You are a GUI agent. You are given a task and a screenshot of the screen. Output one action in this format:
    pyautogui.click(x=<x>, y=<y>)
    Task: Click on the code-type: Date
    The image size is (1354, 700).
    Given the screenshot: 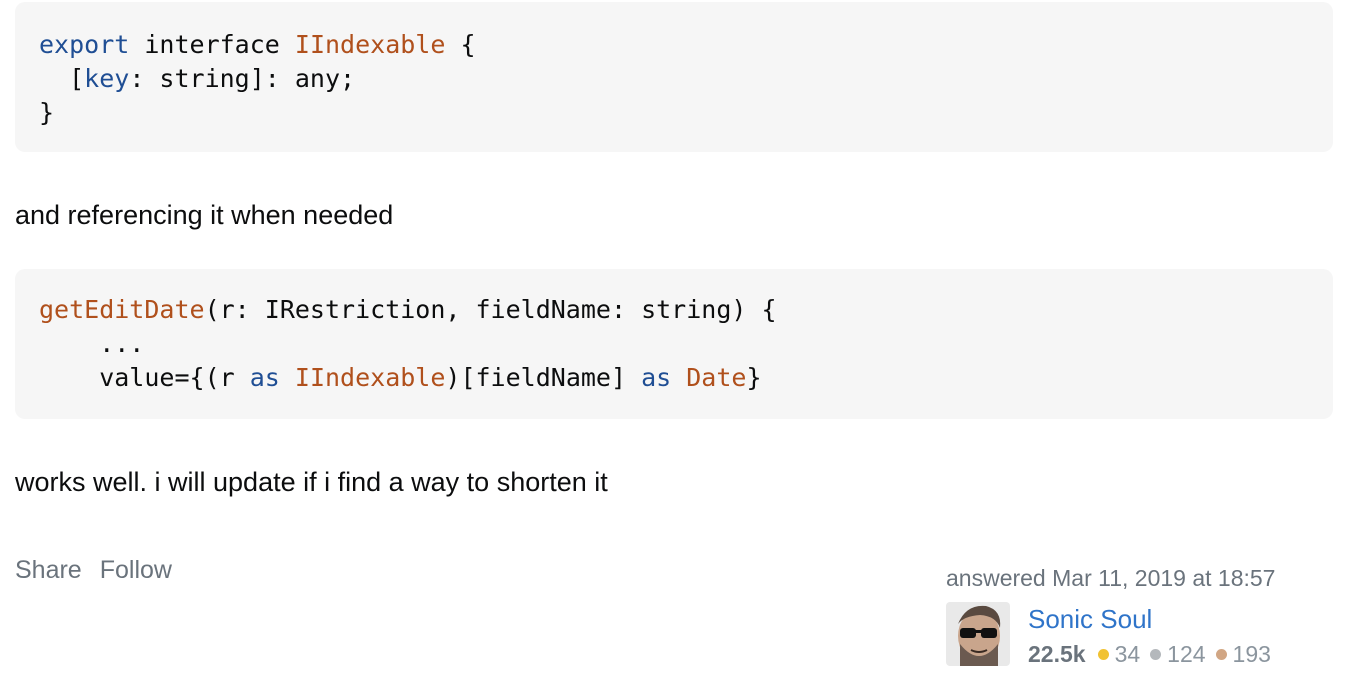 What is the action you would take?
    pyautogui.click(x=716, y=377)
    